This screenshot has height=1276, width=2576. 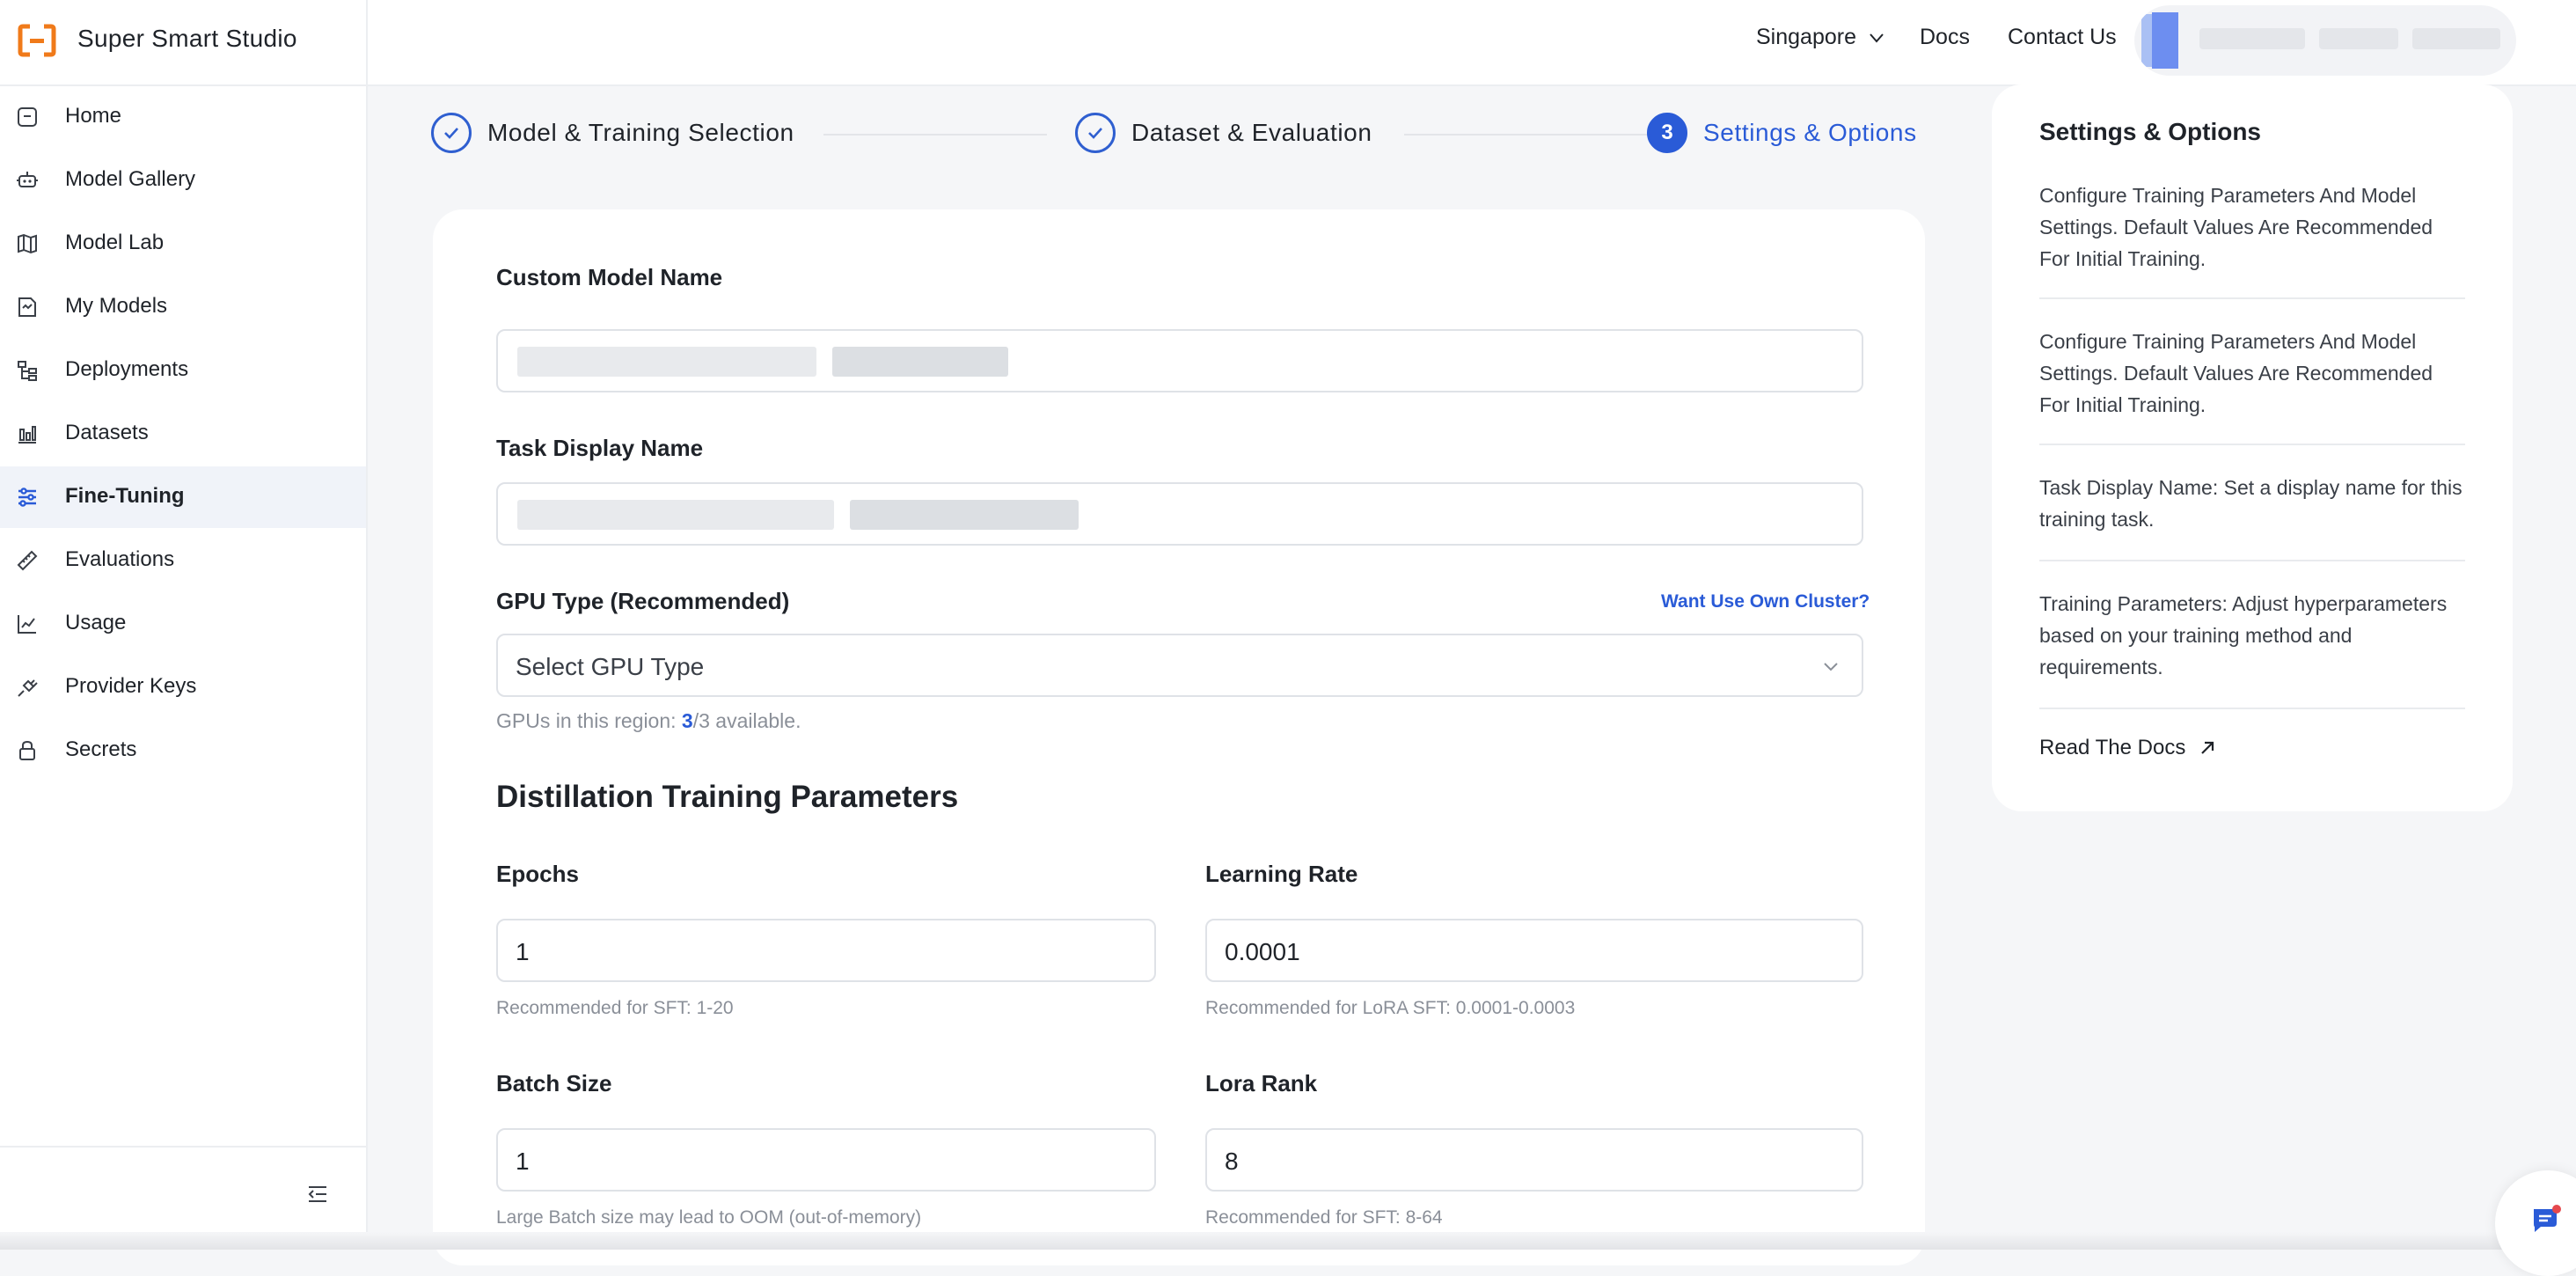 I want to click on gpu-available-count: 3, so click(x=687, y=721).